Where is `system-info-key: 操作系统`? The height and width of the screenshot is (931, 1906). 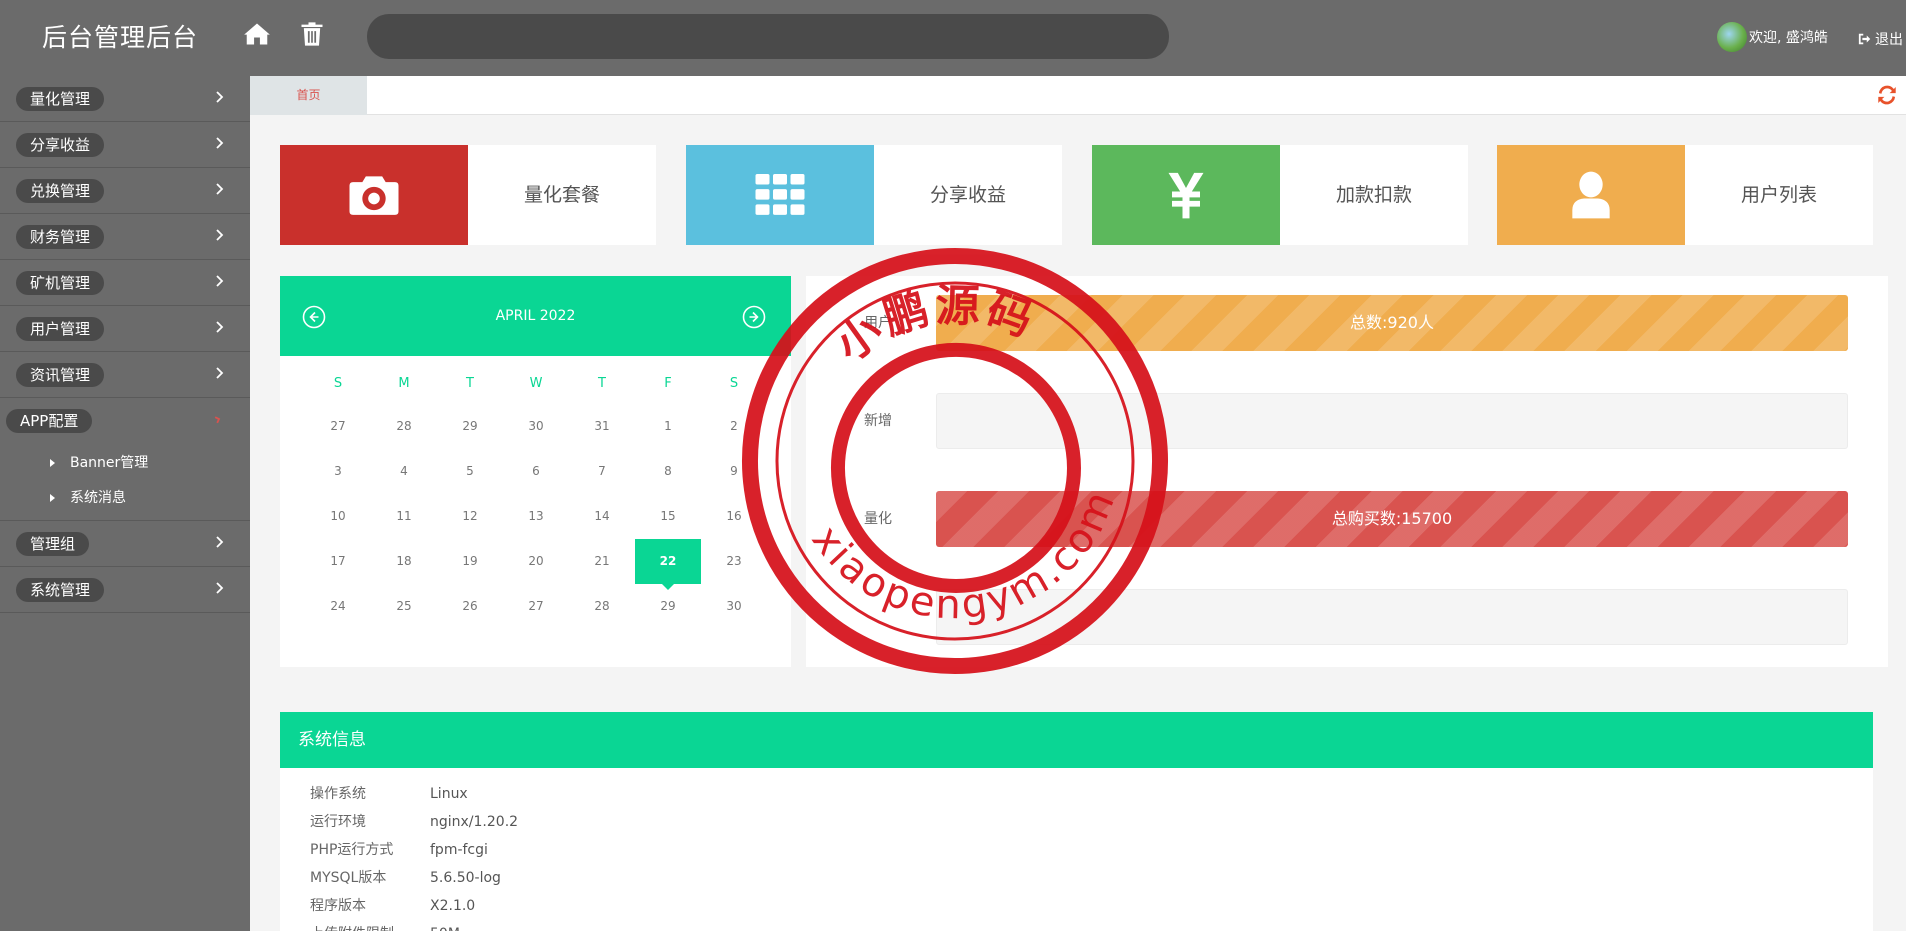
system-info-key: 操作系统 is located at coordinates (338, 794).